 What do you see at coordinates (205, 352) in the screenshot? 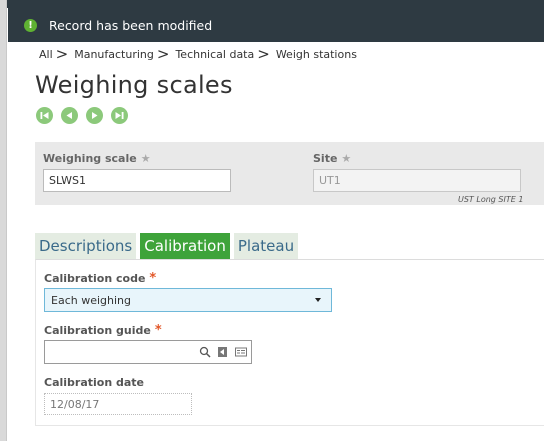
I see `search-icon` at bounding box center [205, 352].